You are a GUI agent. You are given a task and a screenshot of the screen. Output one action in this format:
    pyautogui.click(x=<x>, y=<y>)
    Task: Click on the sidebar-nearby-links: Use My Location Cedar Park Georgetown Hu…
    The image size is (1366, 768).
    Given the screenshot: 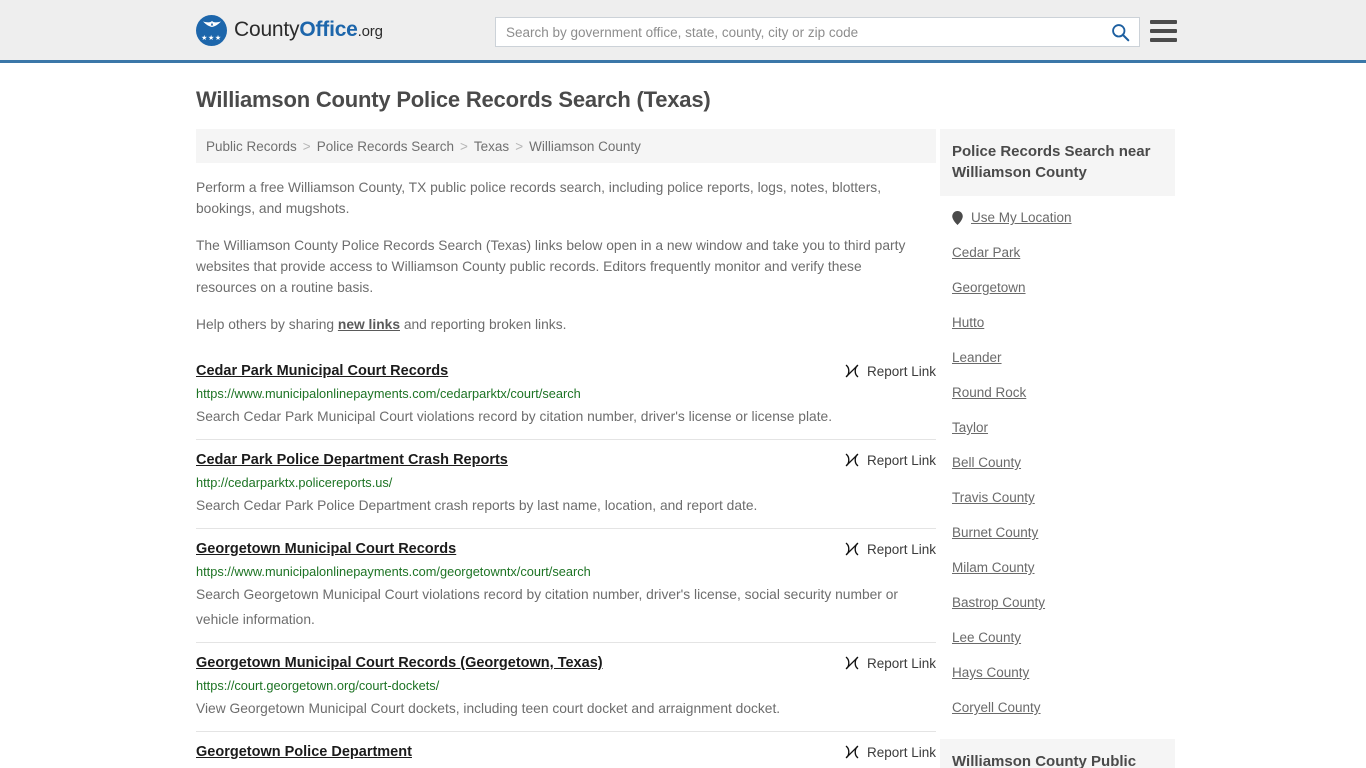 What is the action you would take?
    pyautogui.click(x=1057, y=460)
    